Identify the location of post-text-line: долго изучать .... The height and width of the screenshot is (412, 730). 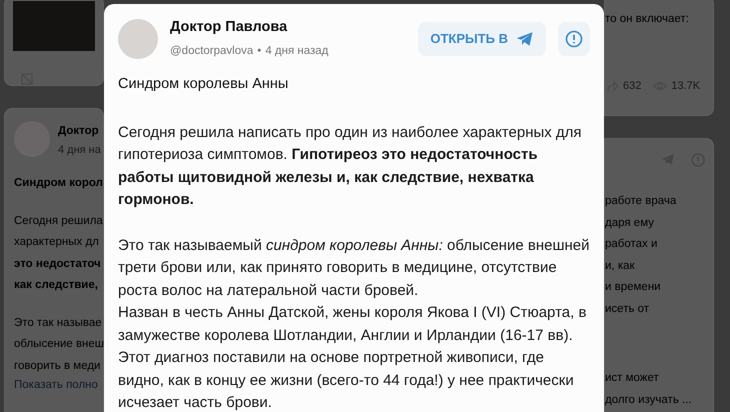
(649, 400).